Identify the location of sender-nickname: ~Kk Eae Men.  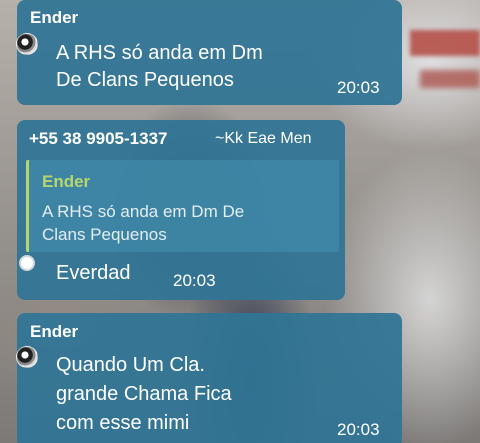
(263, 138).